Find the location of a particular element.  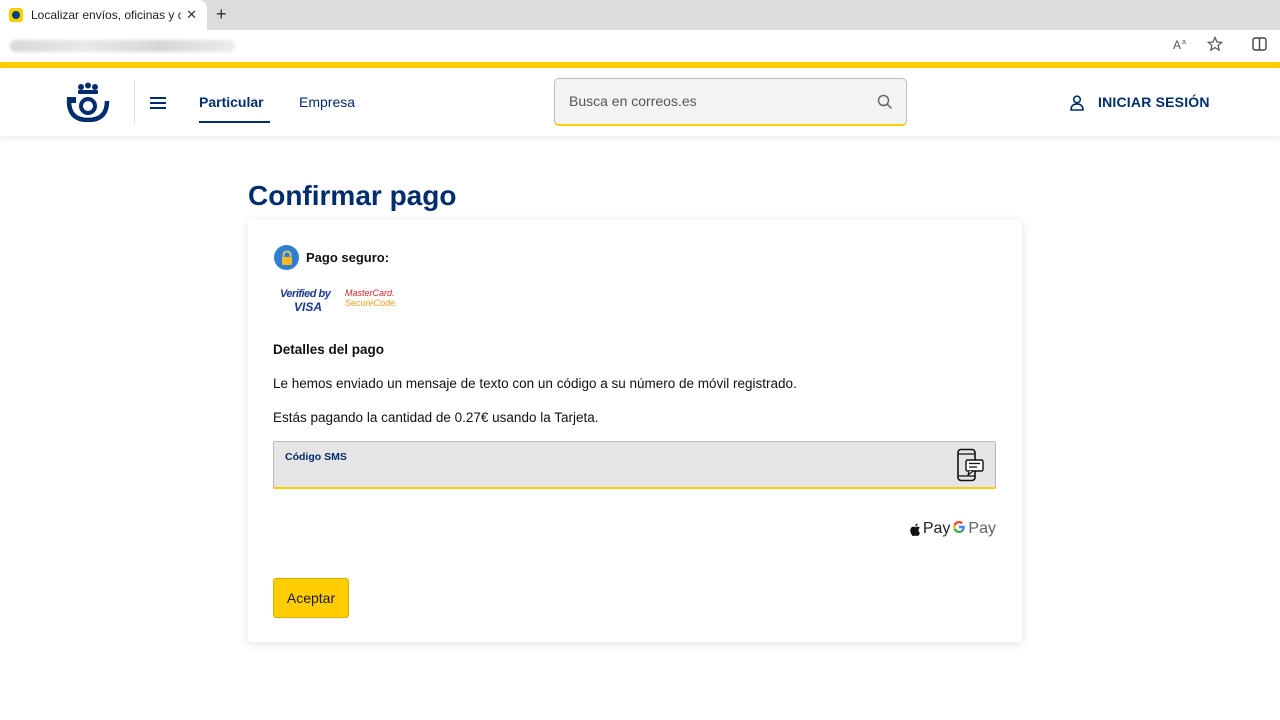

read-aloud-icon: A a is located at coordinates (1181, 44).